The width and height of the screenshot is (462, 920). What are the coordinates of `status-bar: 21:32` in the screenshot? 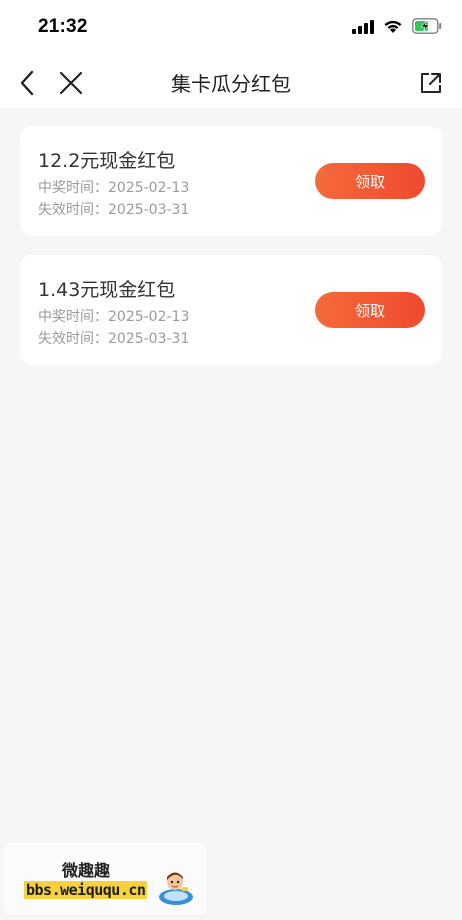 It's located at (231, 29).